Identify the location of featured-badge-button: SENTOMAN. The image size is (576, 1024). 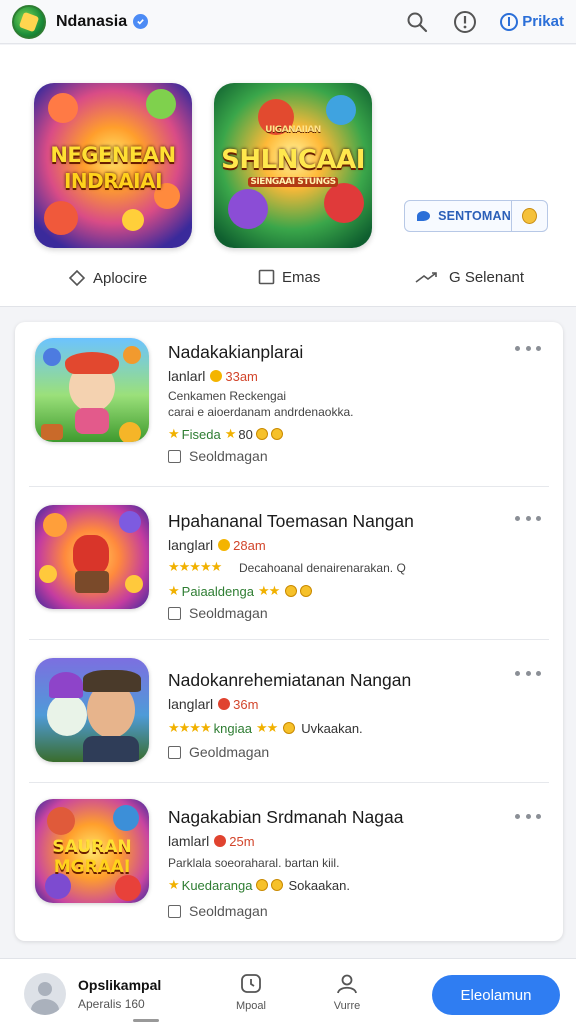
(476, 216).